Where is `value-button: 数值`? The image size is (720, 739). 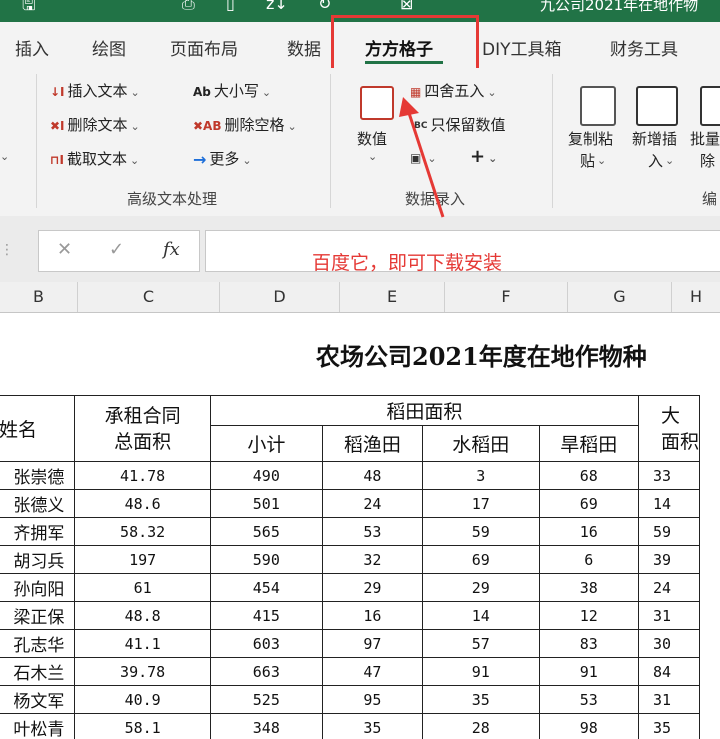
value-button: 数值 is located at coordinates (372, 138).